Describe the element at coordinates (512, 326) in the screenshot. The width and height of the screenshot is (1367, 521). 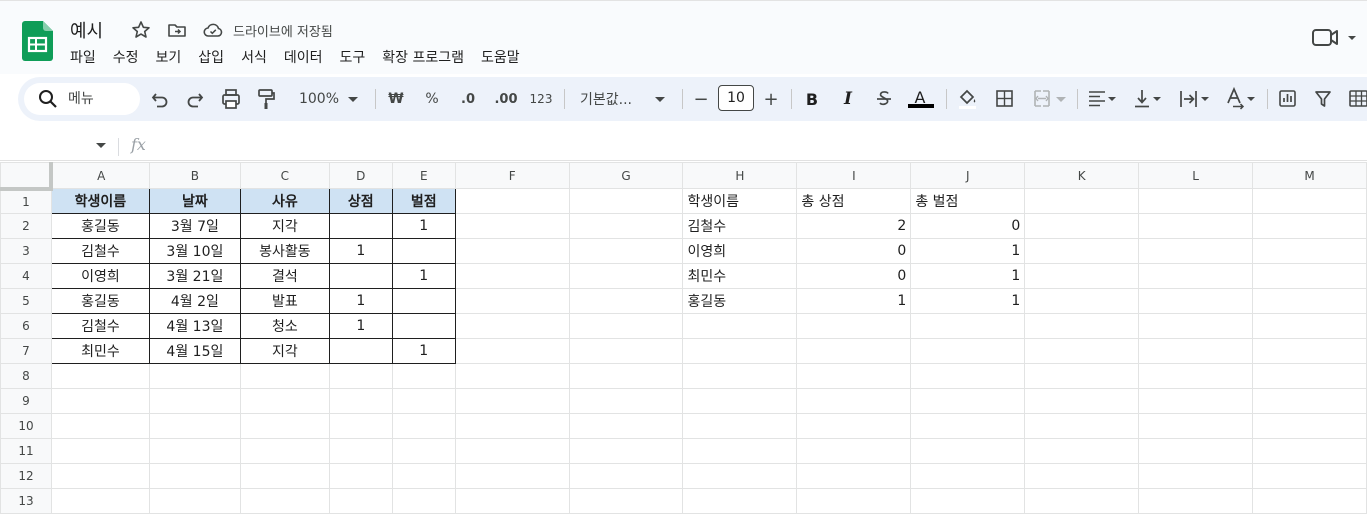
I see `cell-f6` at that location.